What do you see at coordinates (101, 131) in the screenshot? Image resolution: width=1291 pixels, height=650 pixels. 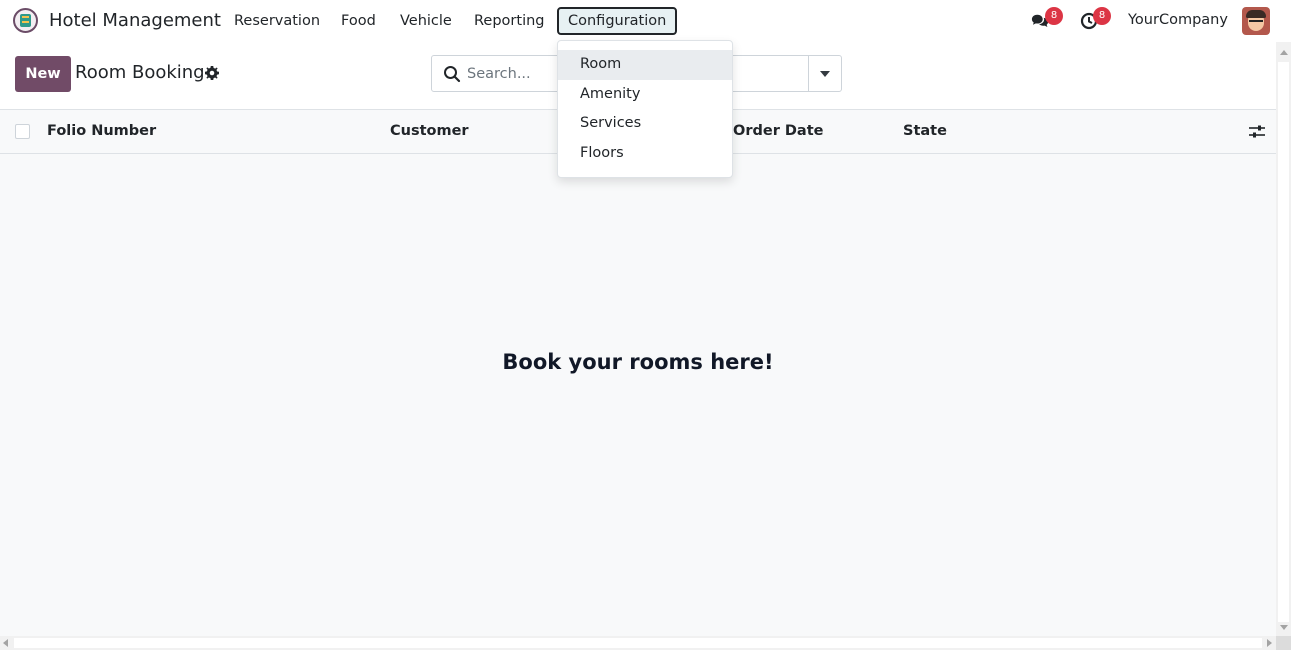 I see `column-folio-number: Folio Number` at bounding box center [101, 131].